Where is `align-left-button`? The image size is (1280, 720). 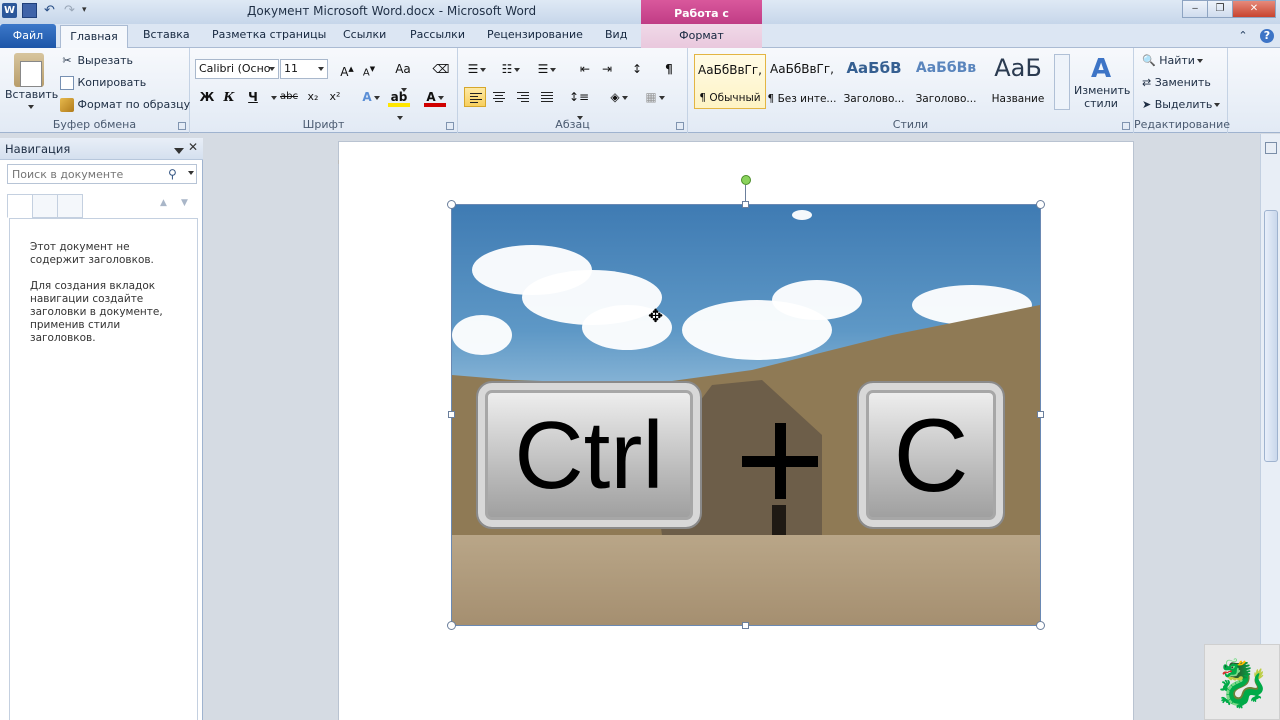 align-left-button is located at coordinates (475, 97).